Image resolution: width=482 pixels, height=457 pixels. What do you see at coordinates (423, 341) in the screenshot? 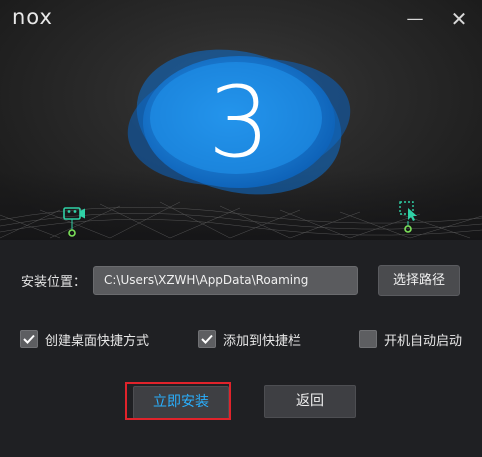
I see `autostart-label: 开机自动启动` at bounding box center [423, 341].